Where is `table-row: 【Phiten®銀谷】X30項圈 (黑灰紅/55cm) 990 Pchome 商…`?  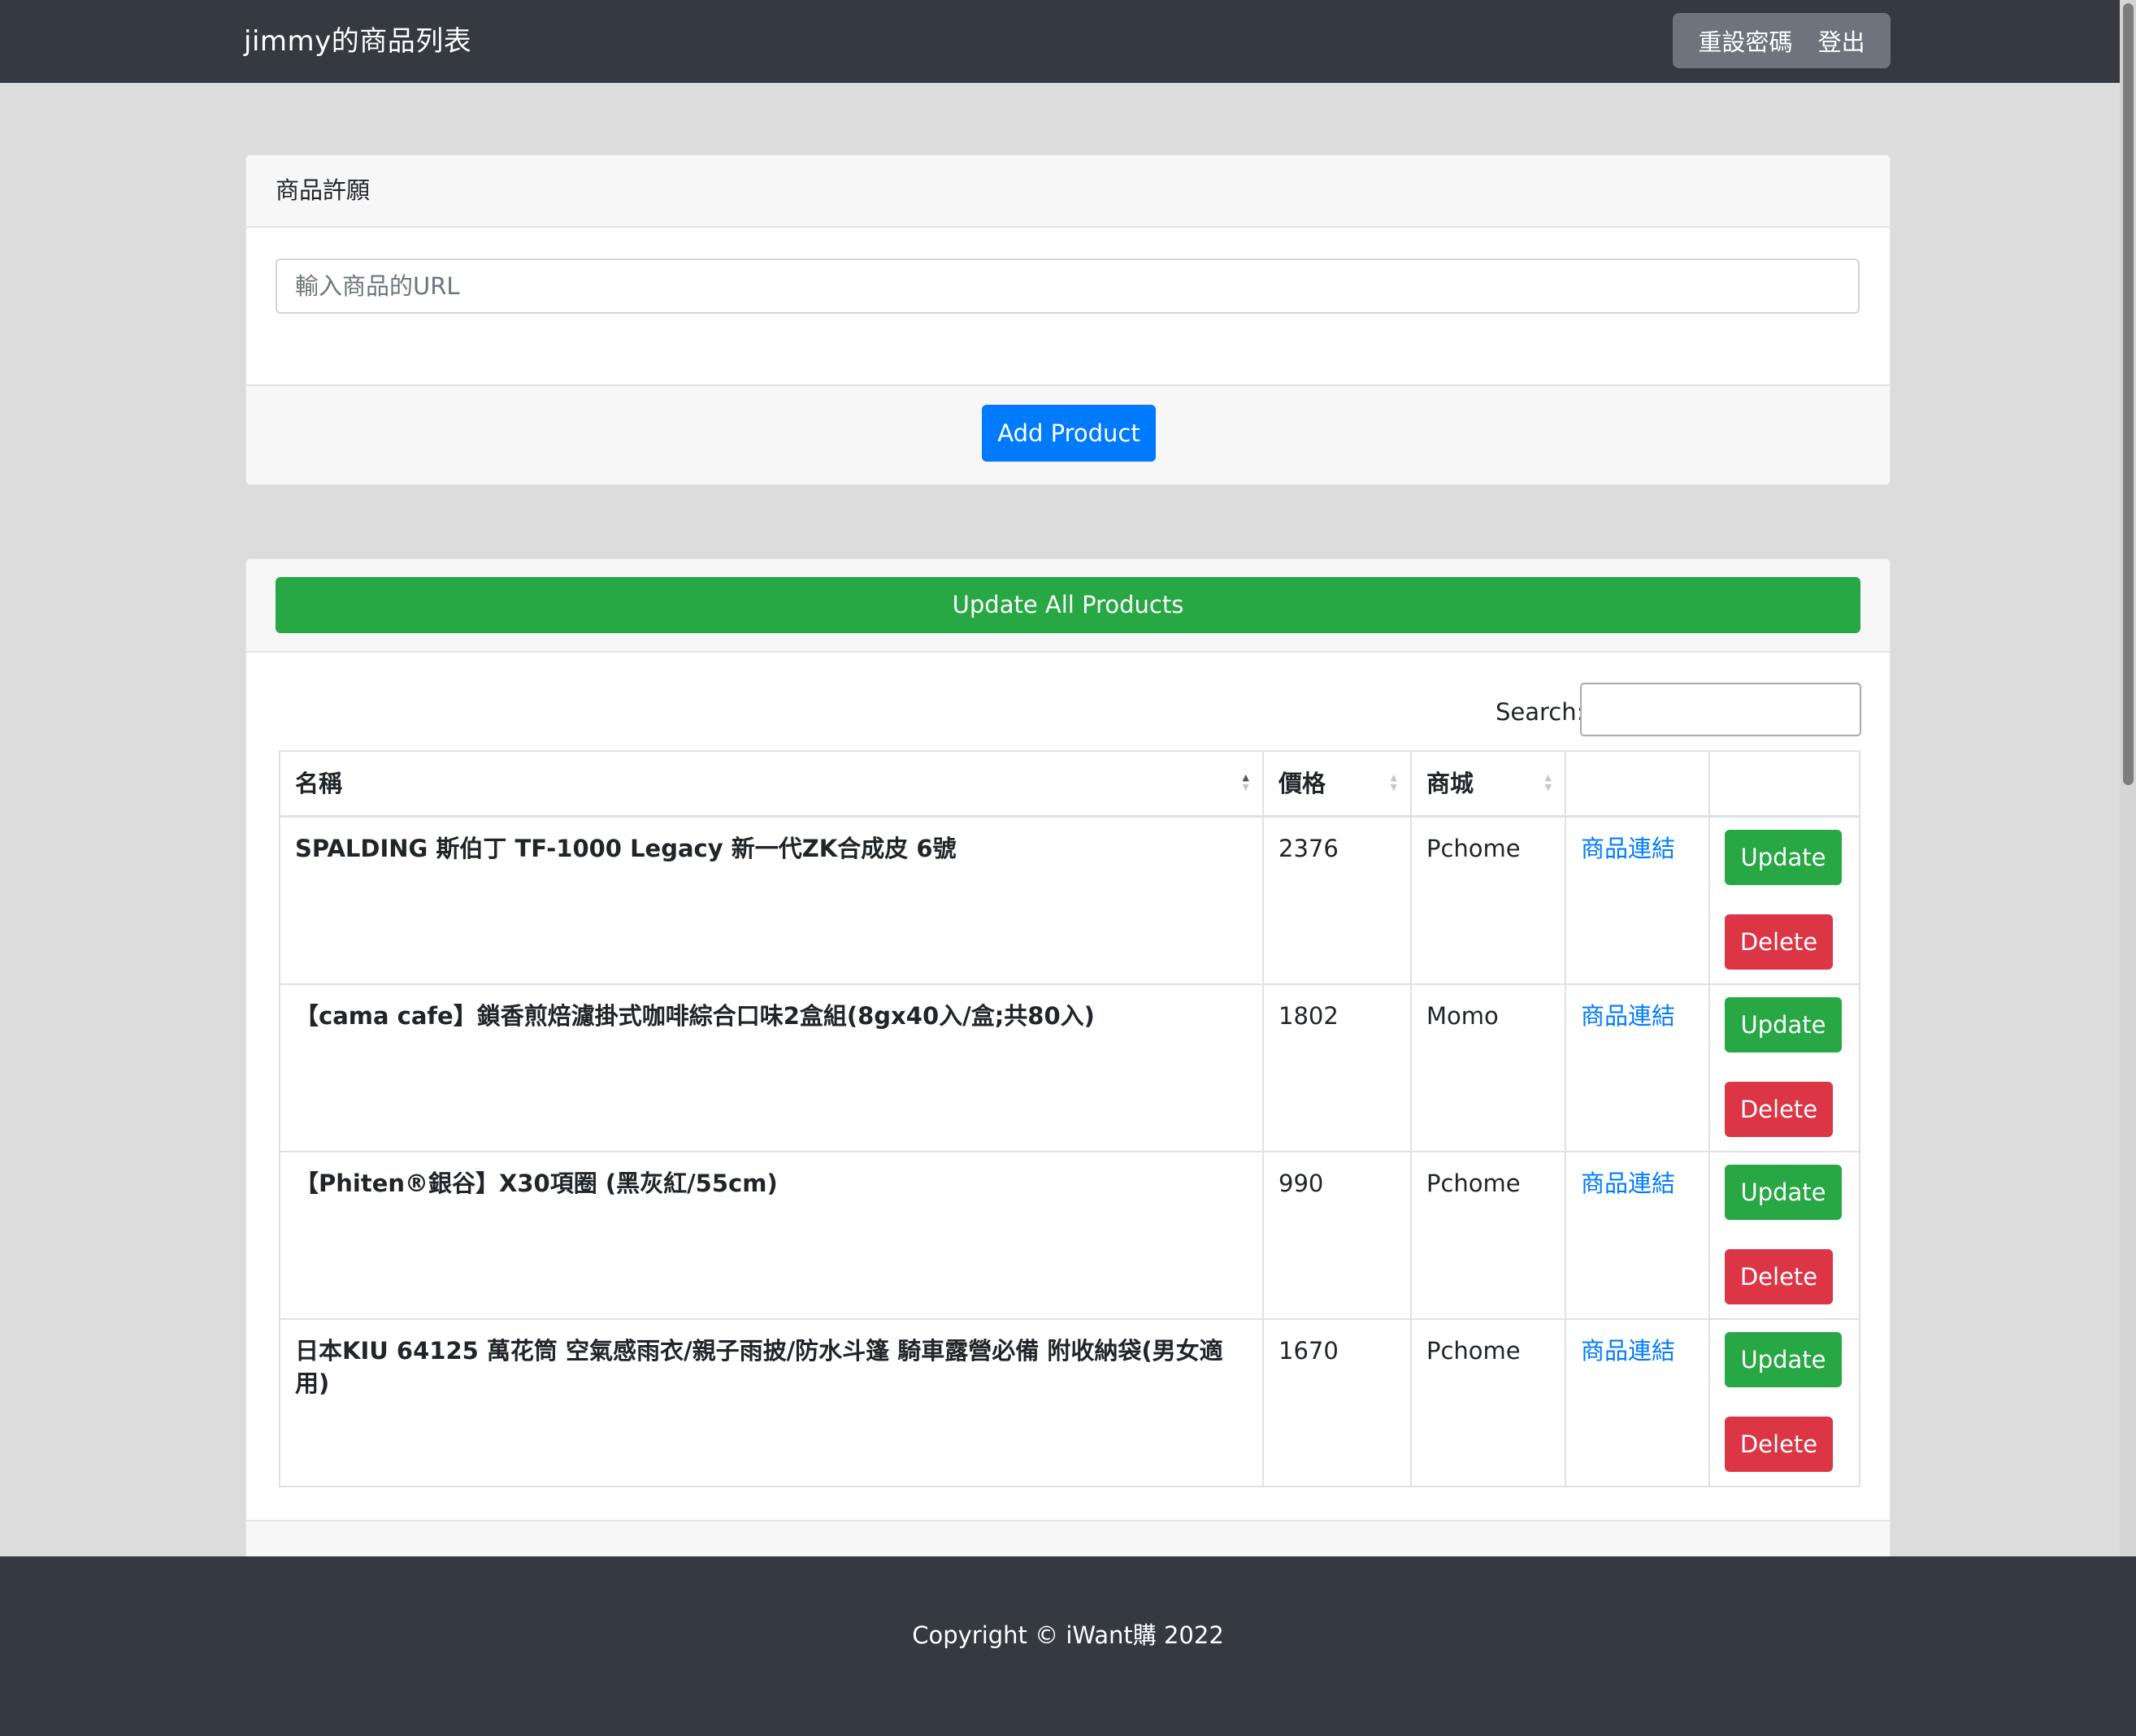
table-row: 【Phiten®銀谷】X30項圈 (黑灰紅/55cm) 990 Pchome 商… is located at coordinates (1069, 1235).